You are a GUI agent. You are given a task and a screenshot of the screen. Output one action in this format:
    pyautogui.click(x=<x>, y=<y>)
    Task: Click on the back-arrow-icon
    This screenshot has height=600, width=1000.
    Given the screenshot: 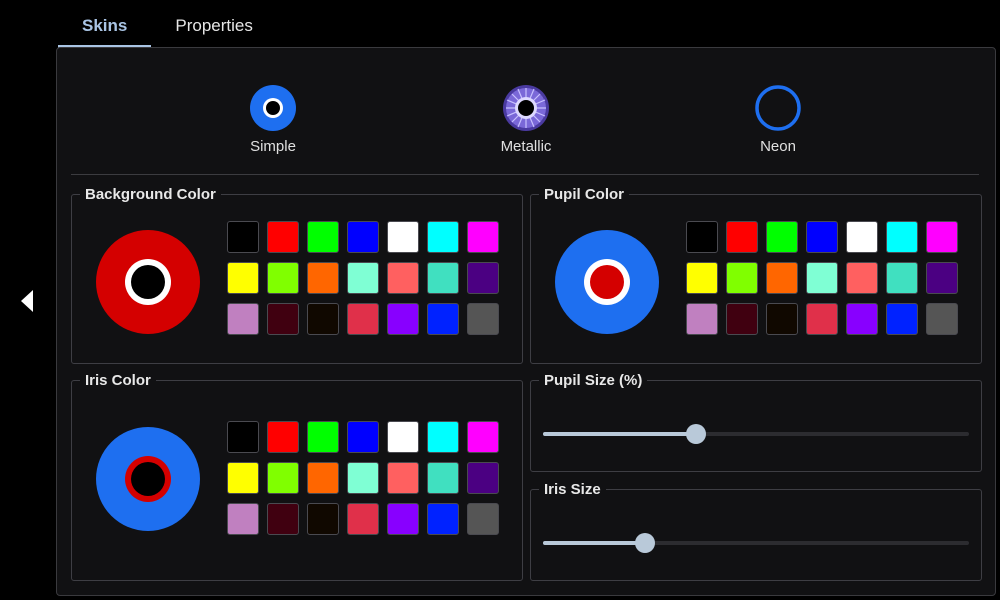 What is the action you would take?
    pyautogui.click(x=27, y=301)
    